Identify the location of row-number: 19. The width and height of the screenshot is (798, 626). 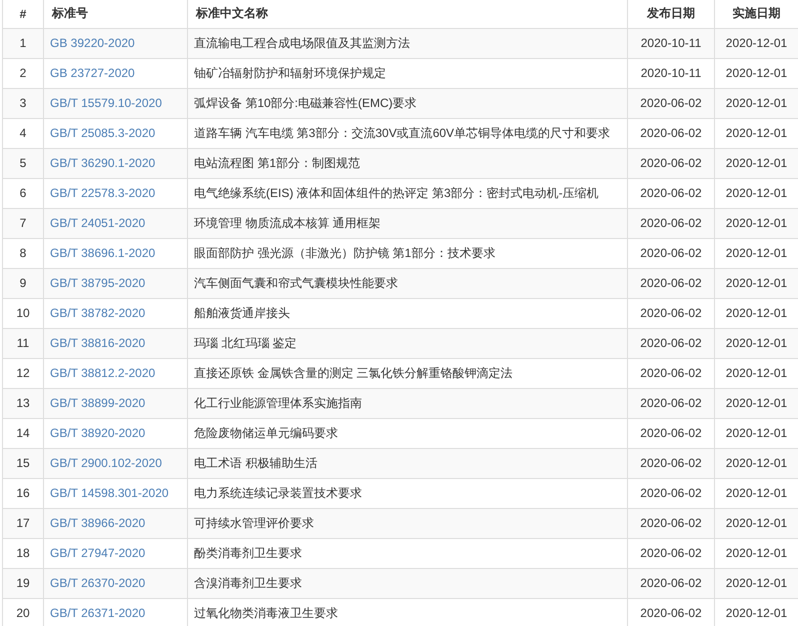
(23, 583).